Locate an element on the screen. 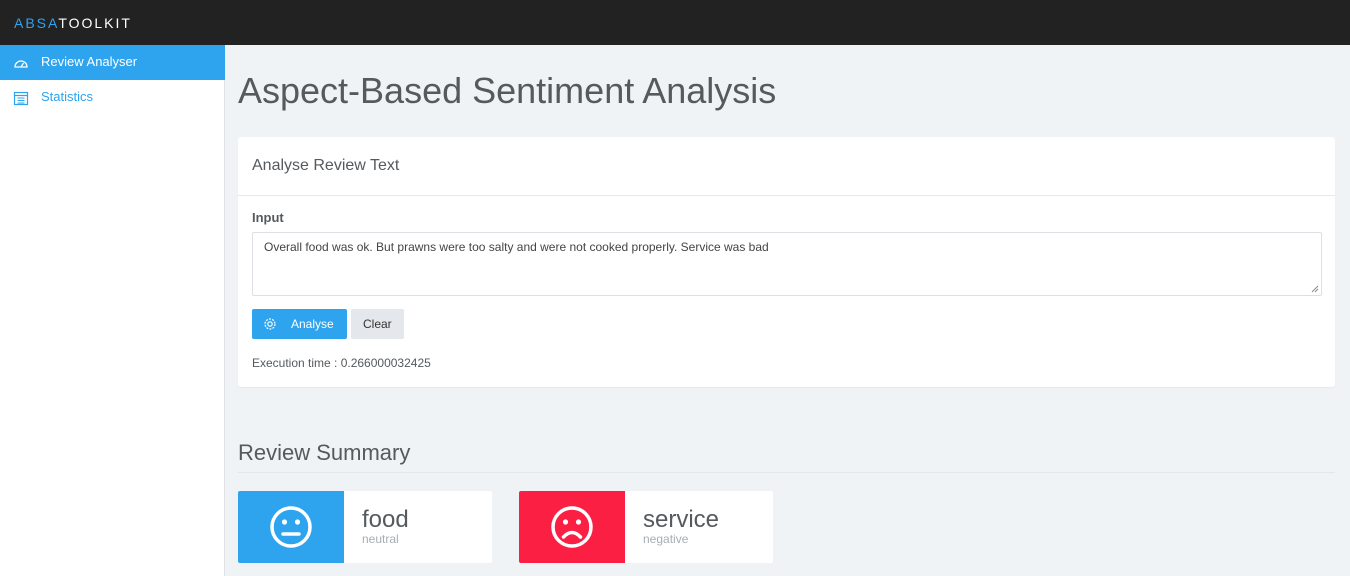 The image size is (1350, 576). clear-button-label: Clear is located at coordinates (377, 324).